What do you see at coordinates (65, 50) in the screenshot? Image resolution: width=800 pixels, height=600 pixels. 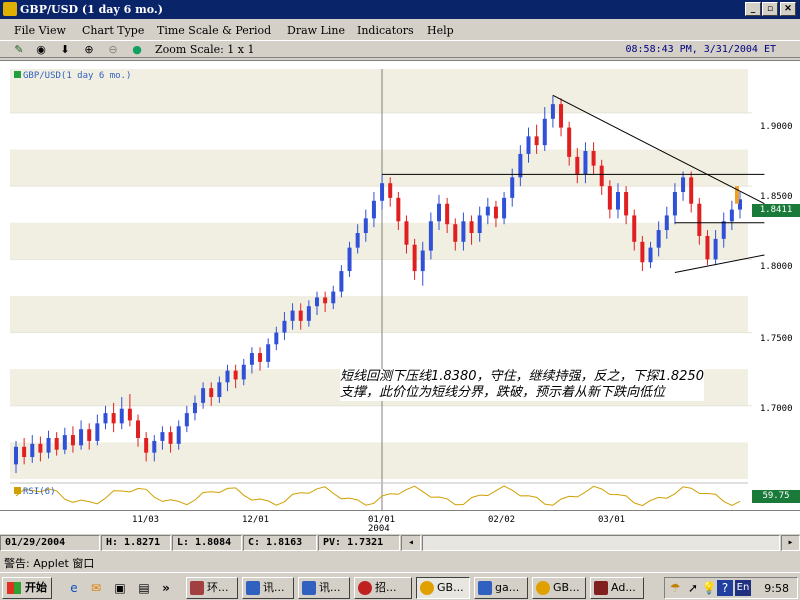 I see `arrow-down-icon: ⬇` at bounding box center [65, 50].